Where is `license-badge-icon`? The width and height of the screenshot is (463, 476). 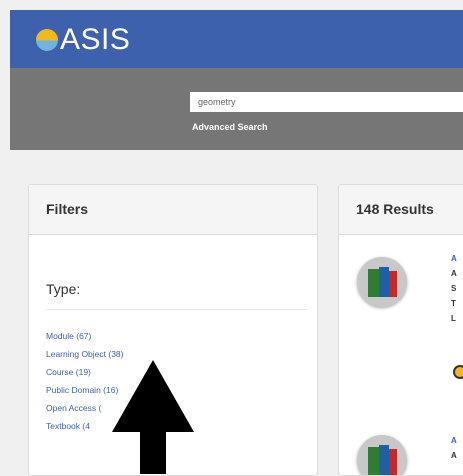 license-badge-icon is located at coordinates (458, 372).